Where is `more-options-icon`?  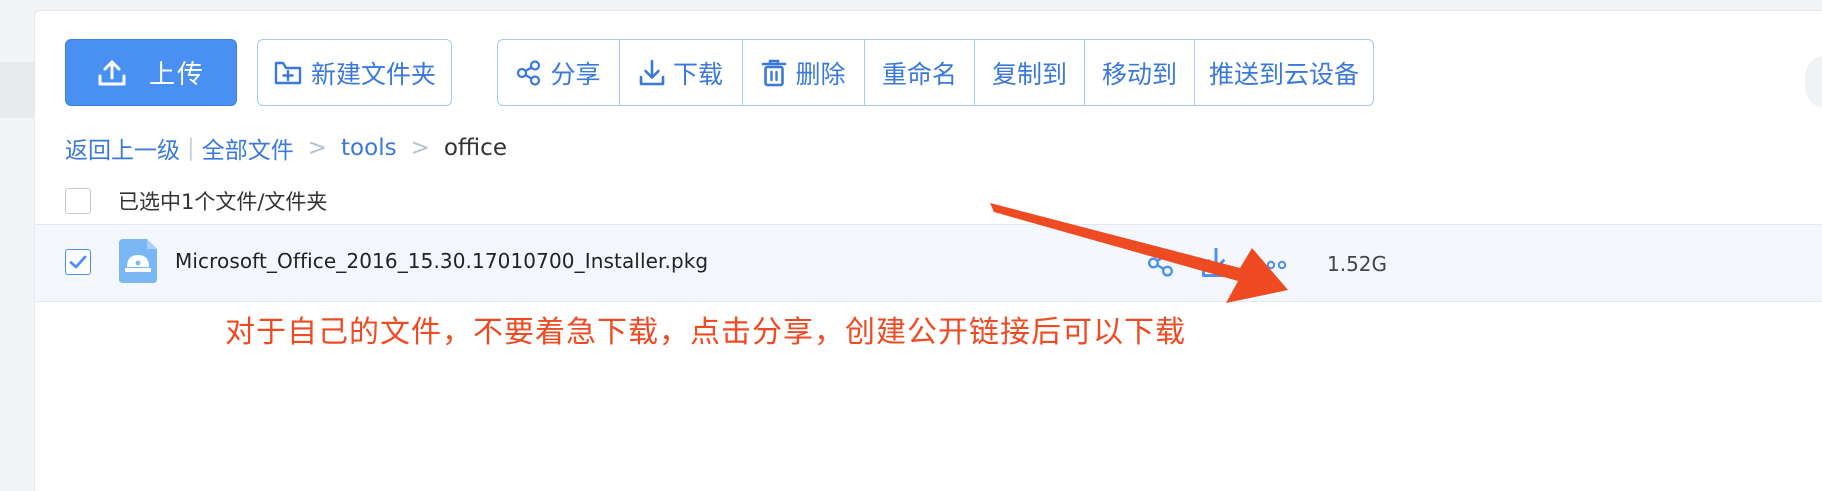 more-options-icon is located at coordinates (1271, 265).